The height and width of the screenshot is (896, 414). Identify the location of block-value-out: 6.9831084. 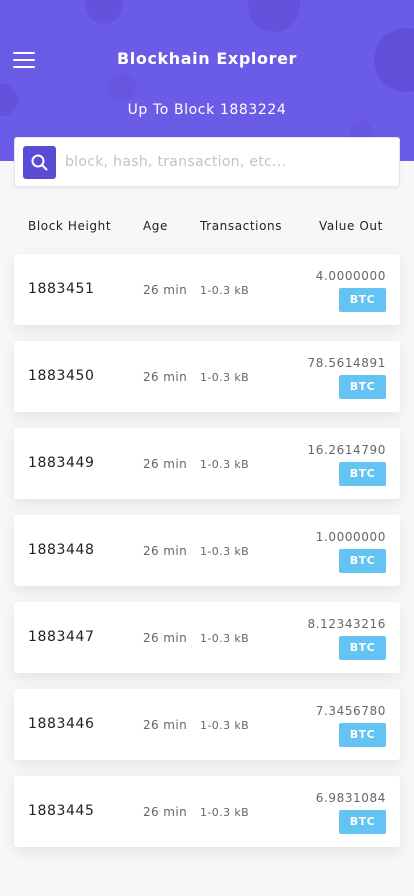
(350, 798).